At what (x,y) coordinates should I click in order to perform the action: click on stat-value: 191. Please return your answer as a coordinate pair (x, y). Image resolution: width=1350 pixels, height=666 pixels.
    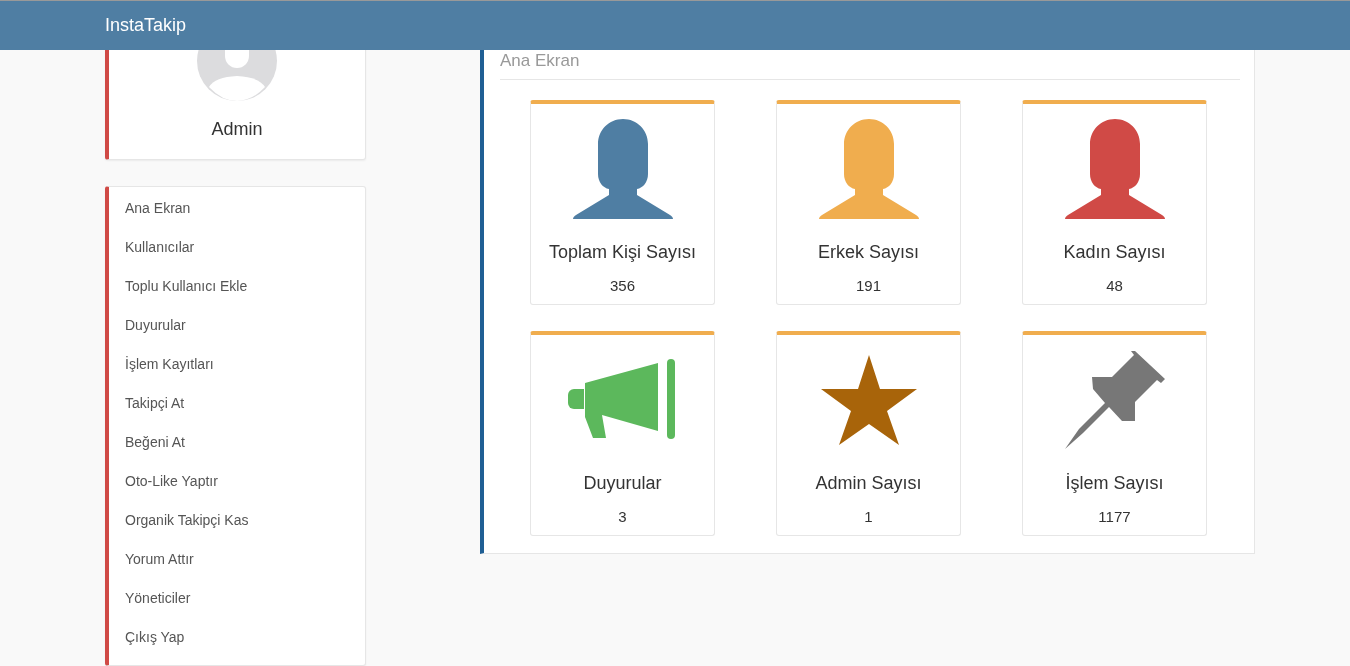
    Looking at the image, I should click on (868, 285).